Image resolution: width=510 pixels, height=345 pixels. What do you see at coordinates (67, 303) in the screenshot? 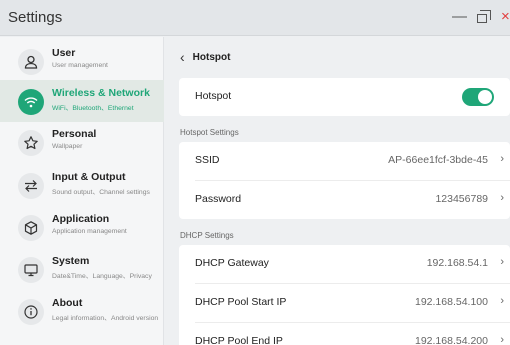
I see `sidebar-item-label: About` at bounding box center [67, 303].